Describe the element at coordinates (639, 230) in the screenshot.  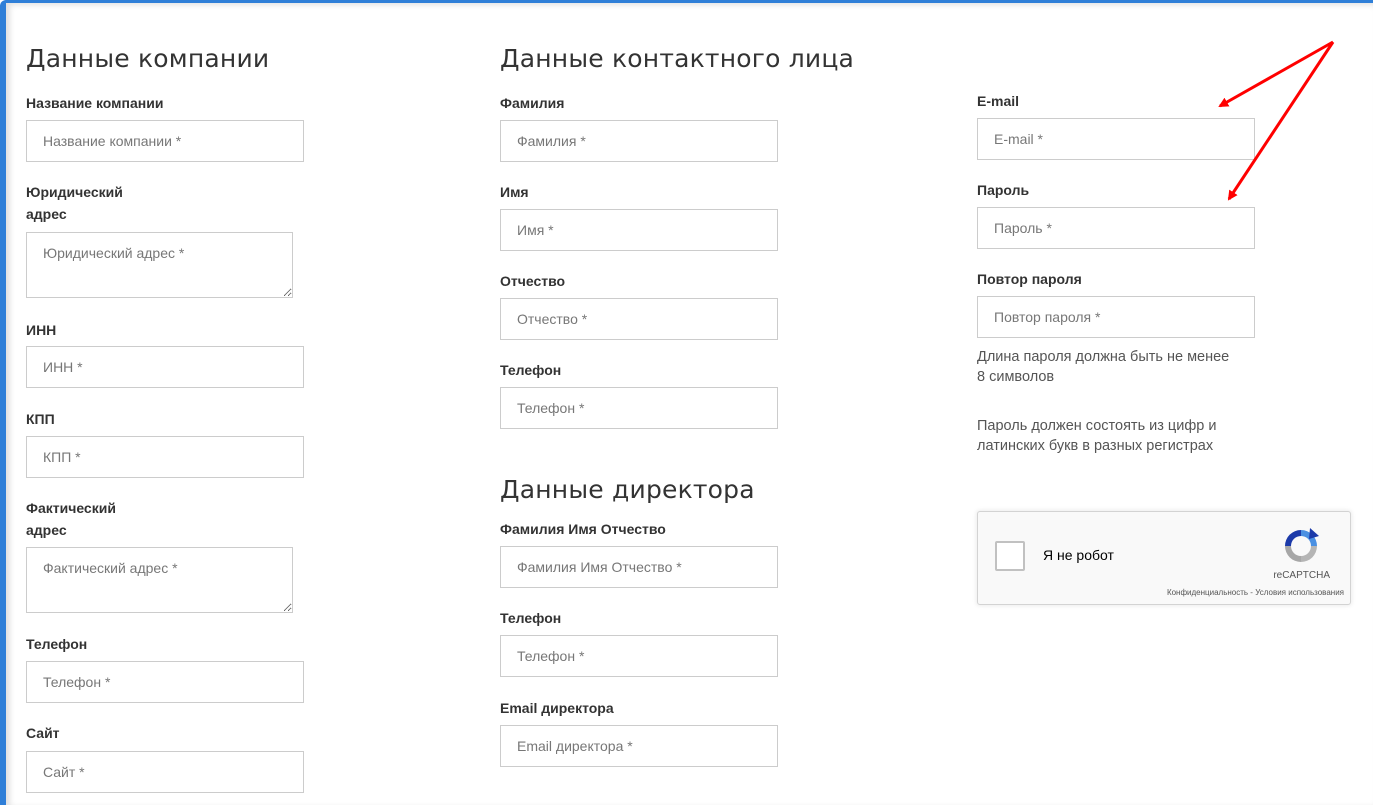
I see `first-name-input` at that location.